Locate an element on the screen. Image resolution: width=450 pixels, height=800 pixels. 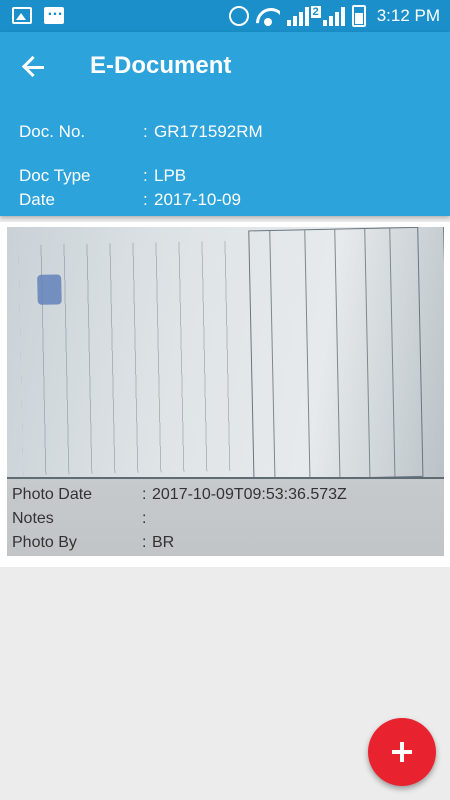
doc-type-value: LPB is located at coordinates (170, 175).